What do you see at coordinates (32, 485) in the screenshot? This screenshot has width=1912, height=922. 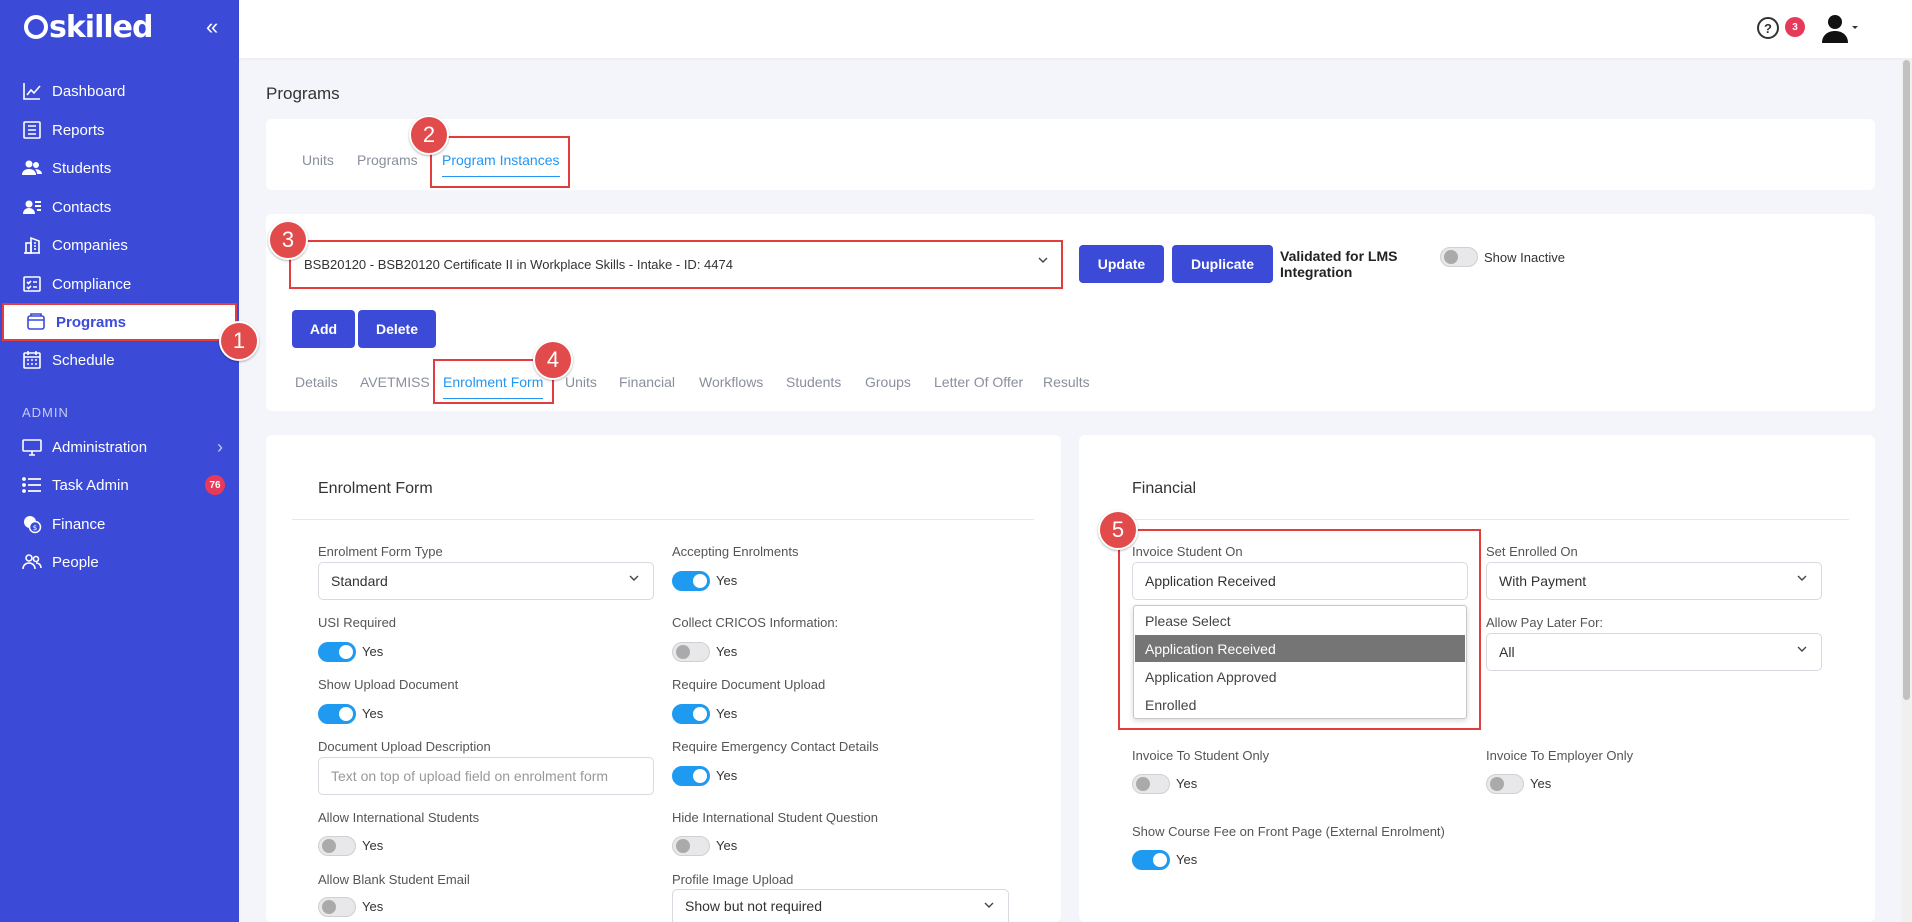 I see `list-icon` at bounding box center [32, 485].